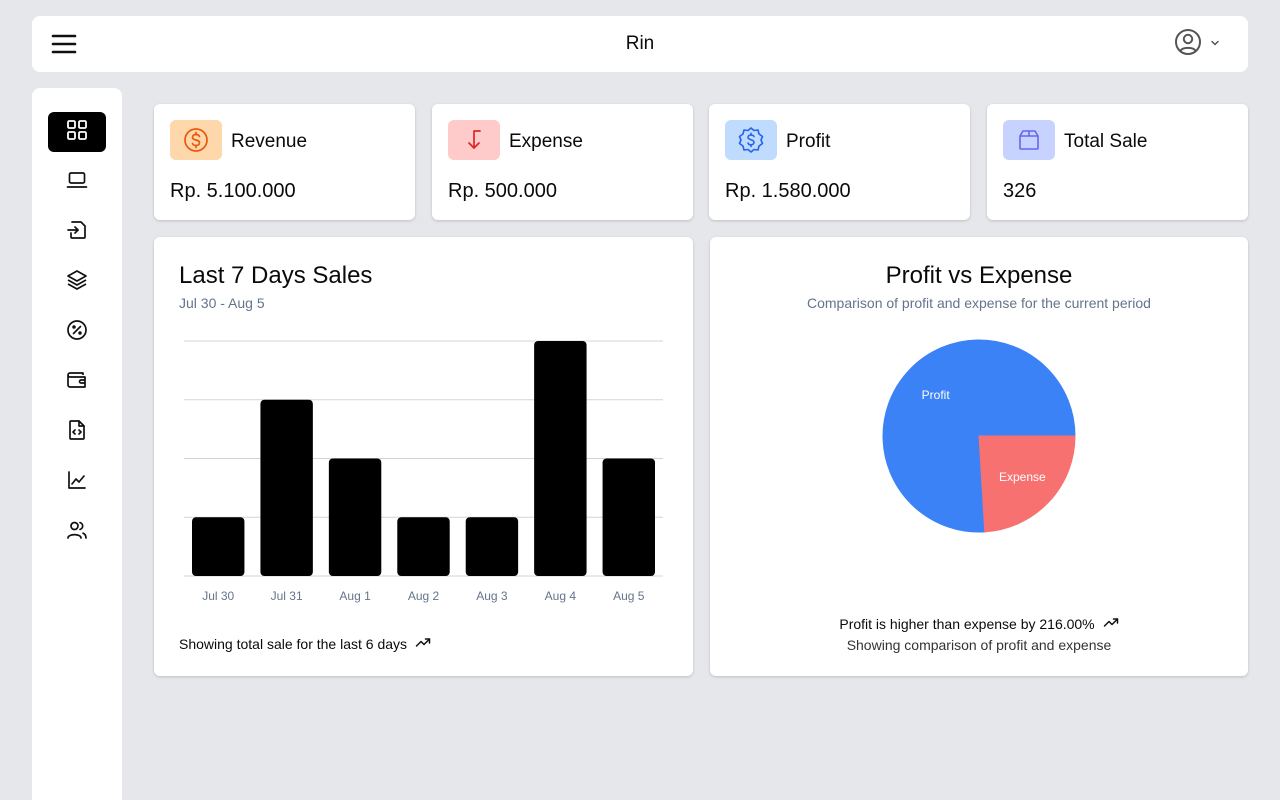 This screenshot has width=1280, height=800. What do you see at coordinates (355, 596) in the screenshot?
I see `x-tick-label: Aug 1` at bounding box center [355, 596].